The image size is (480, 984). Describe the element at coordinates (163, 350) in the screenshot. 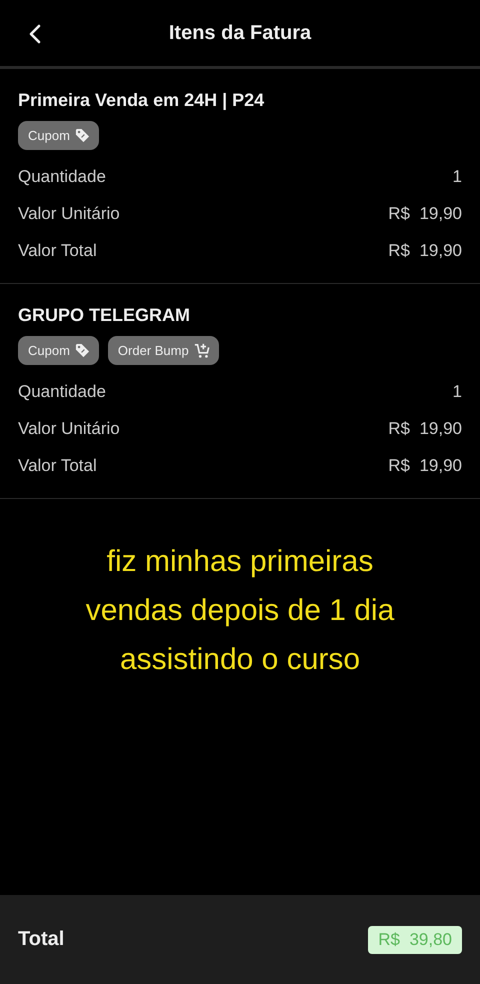

I see `tag-chip: Order Bump` at that location.